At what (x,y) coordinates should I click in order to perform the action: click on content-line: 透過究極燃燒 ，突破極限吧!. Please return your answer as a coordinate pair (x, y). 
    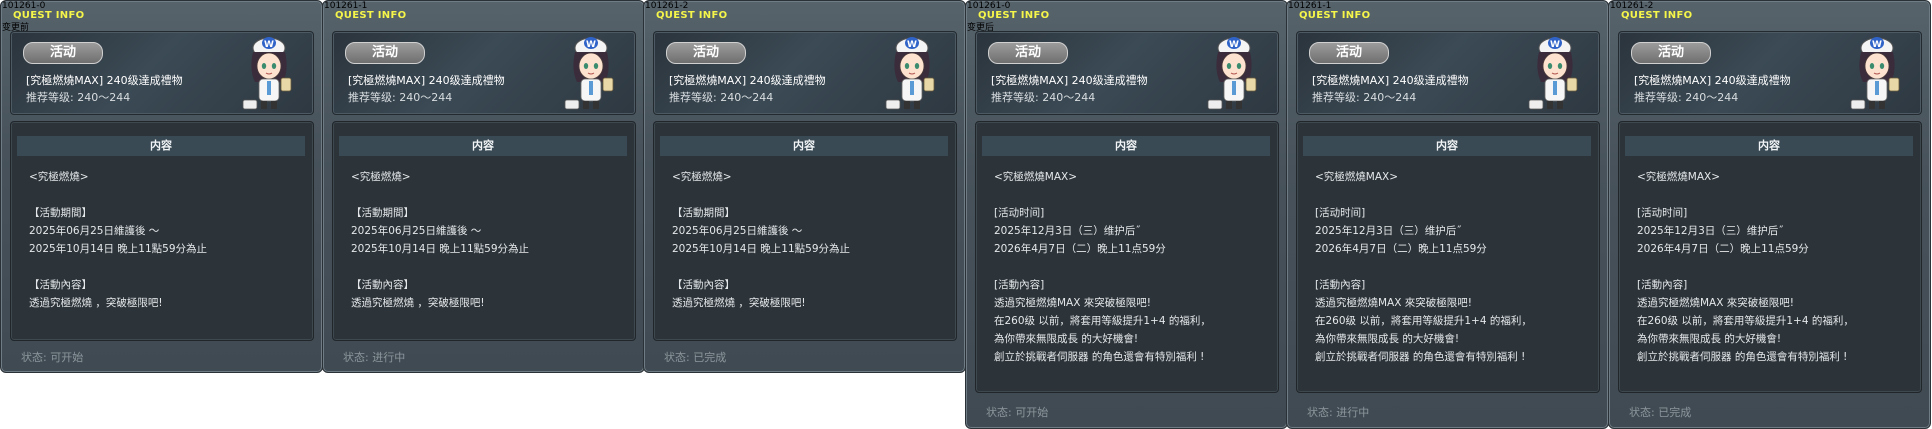
    Looking at the image, I should click on (739, 303).